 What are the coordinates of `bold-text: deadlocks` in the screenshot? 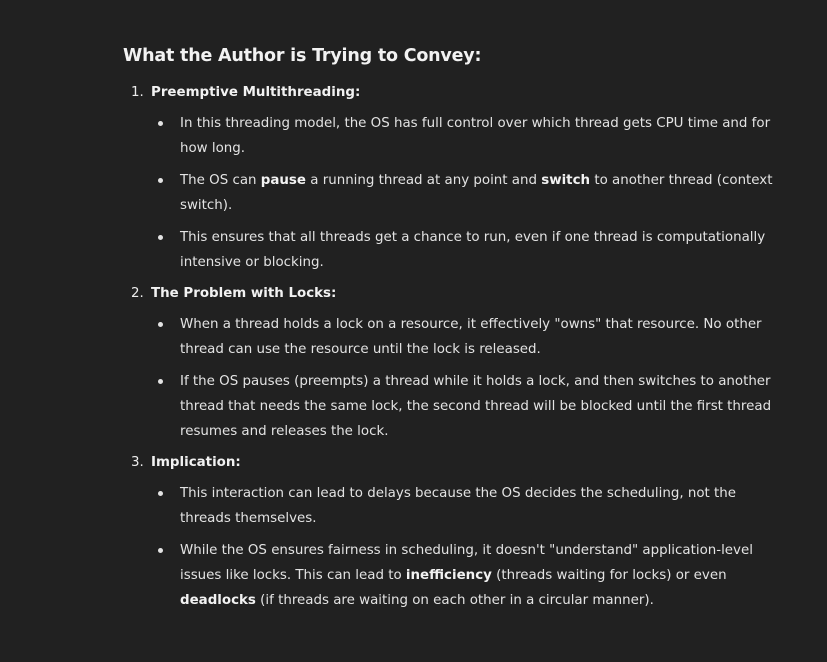 It's located at (218, 600).